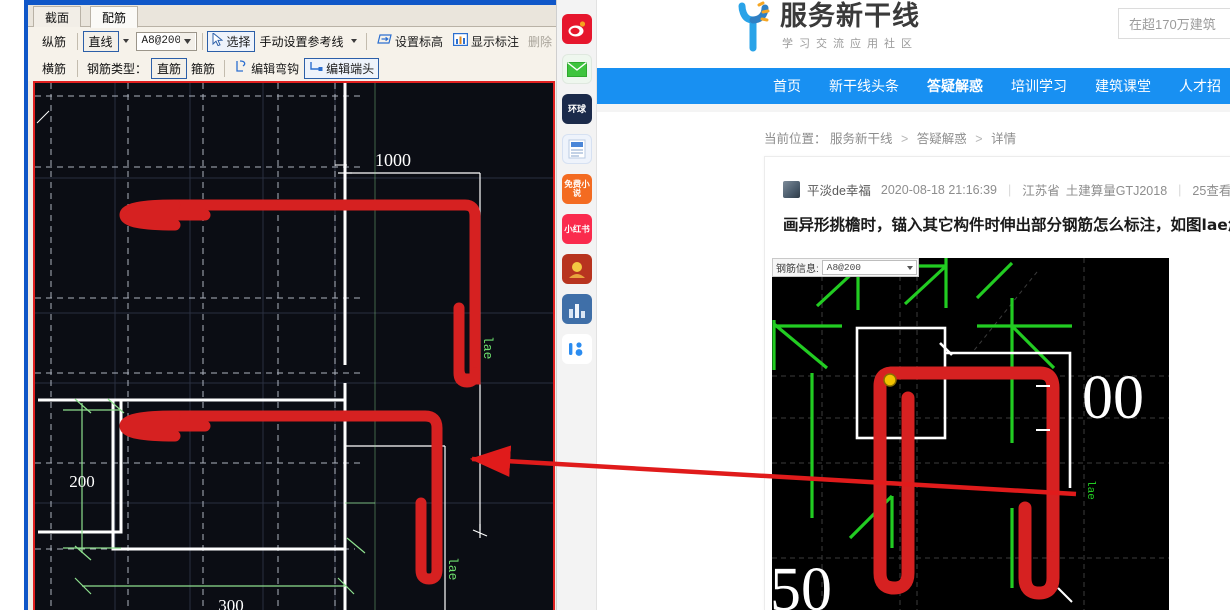 Image resolution: width=1230 pixels, height=610 pixels. Describe the element at coordinates (54, 41) in the screenshot. I see `longitudinal-group-label: 纵筋` at that location.